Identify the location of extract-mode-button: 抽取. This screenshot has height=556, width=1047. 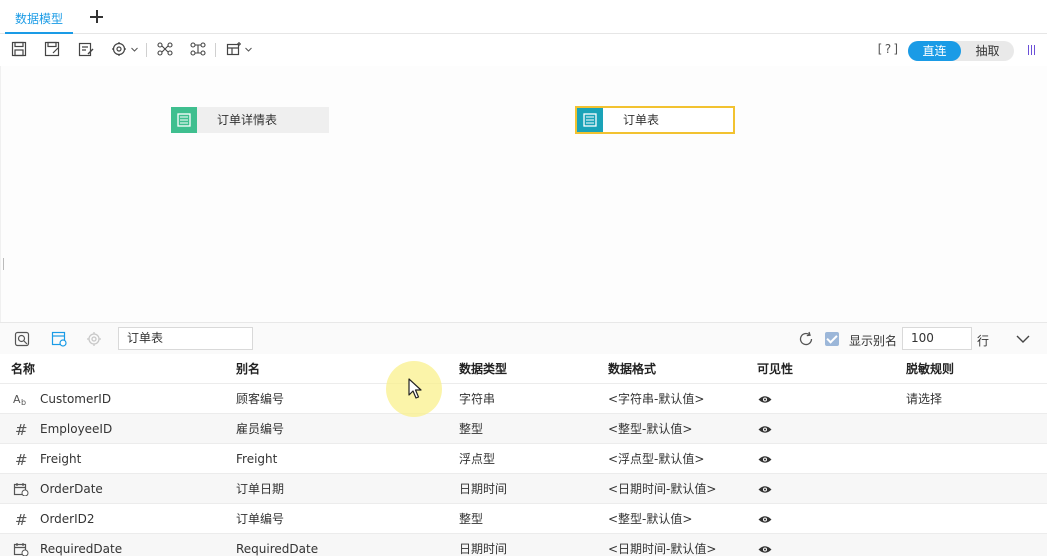
(987, 51).